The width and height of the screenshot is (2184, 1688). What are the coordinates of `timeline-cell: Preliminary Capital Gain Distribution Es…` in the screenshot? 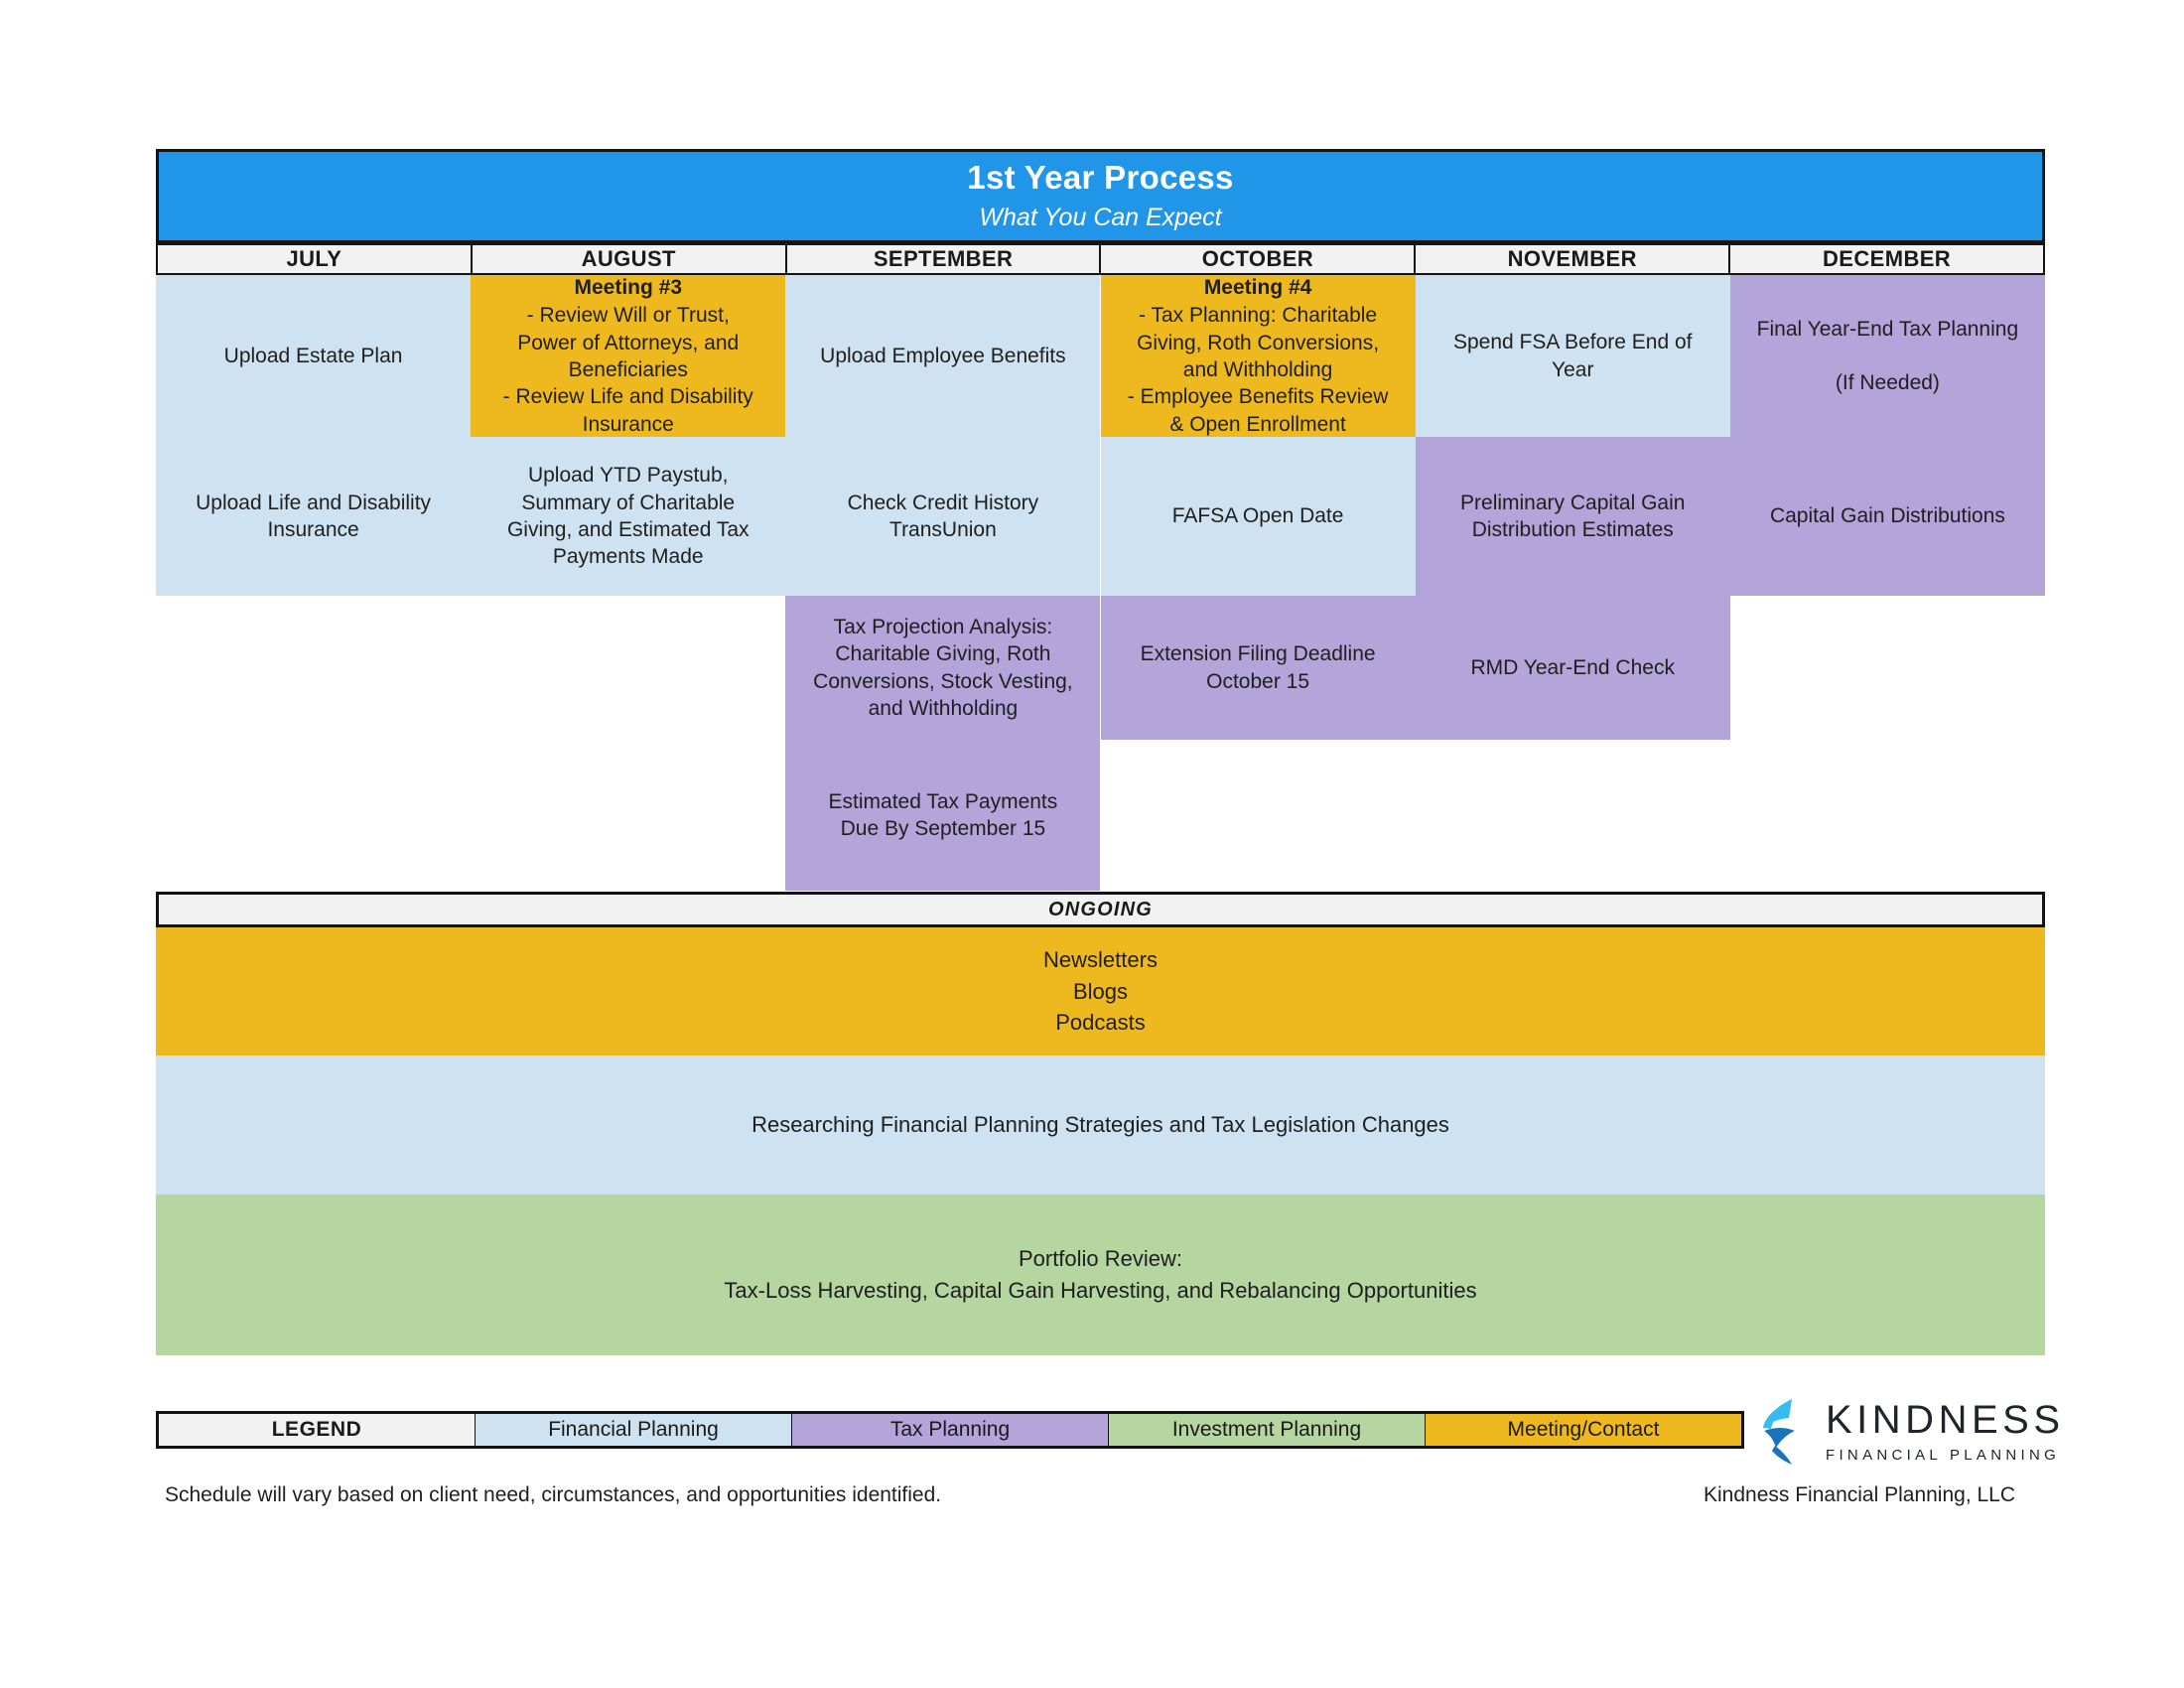 It's located at (1572, 516).